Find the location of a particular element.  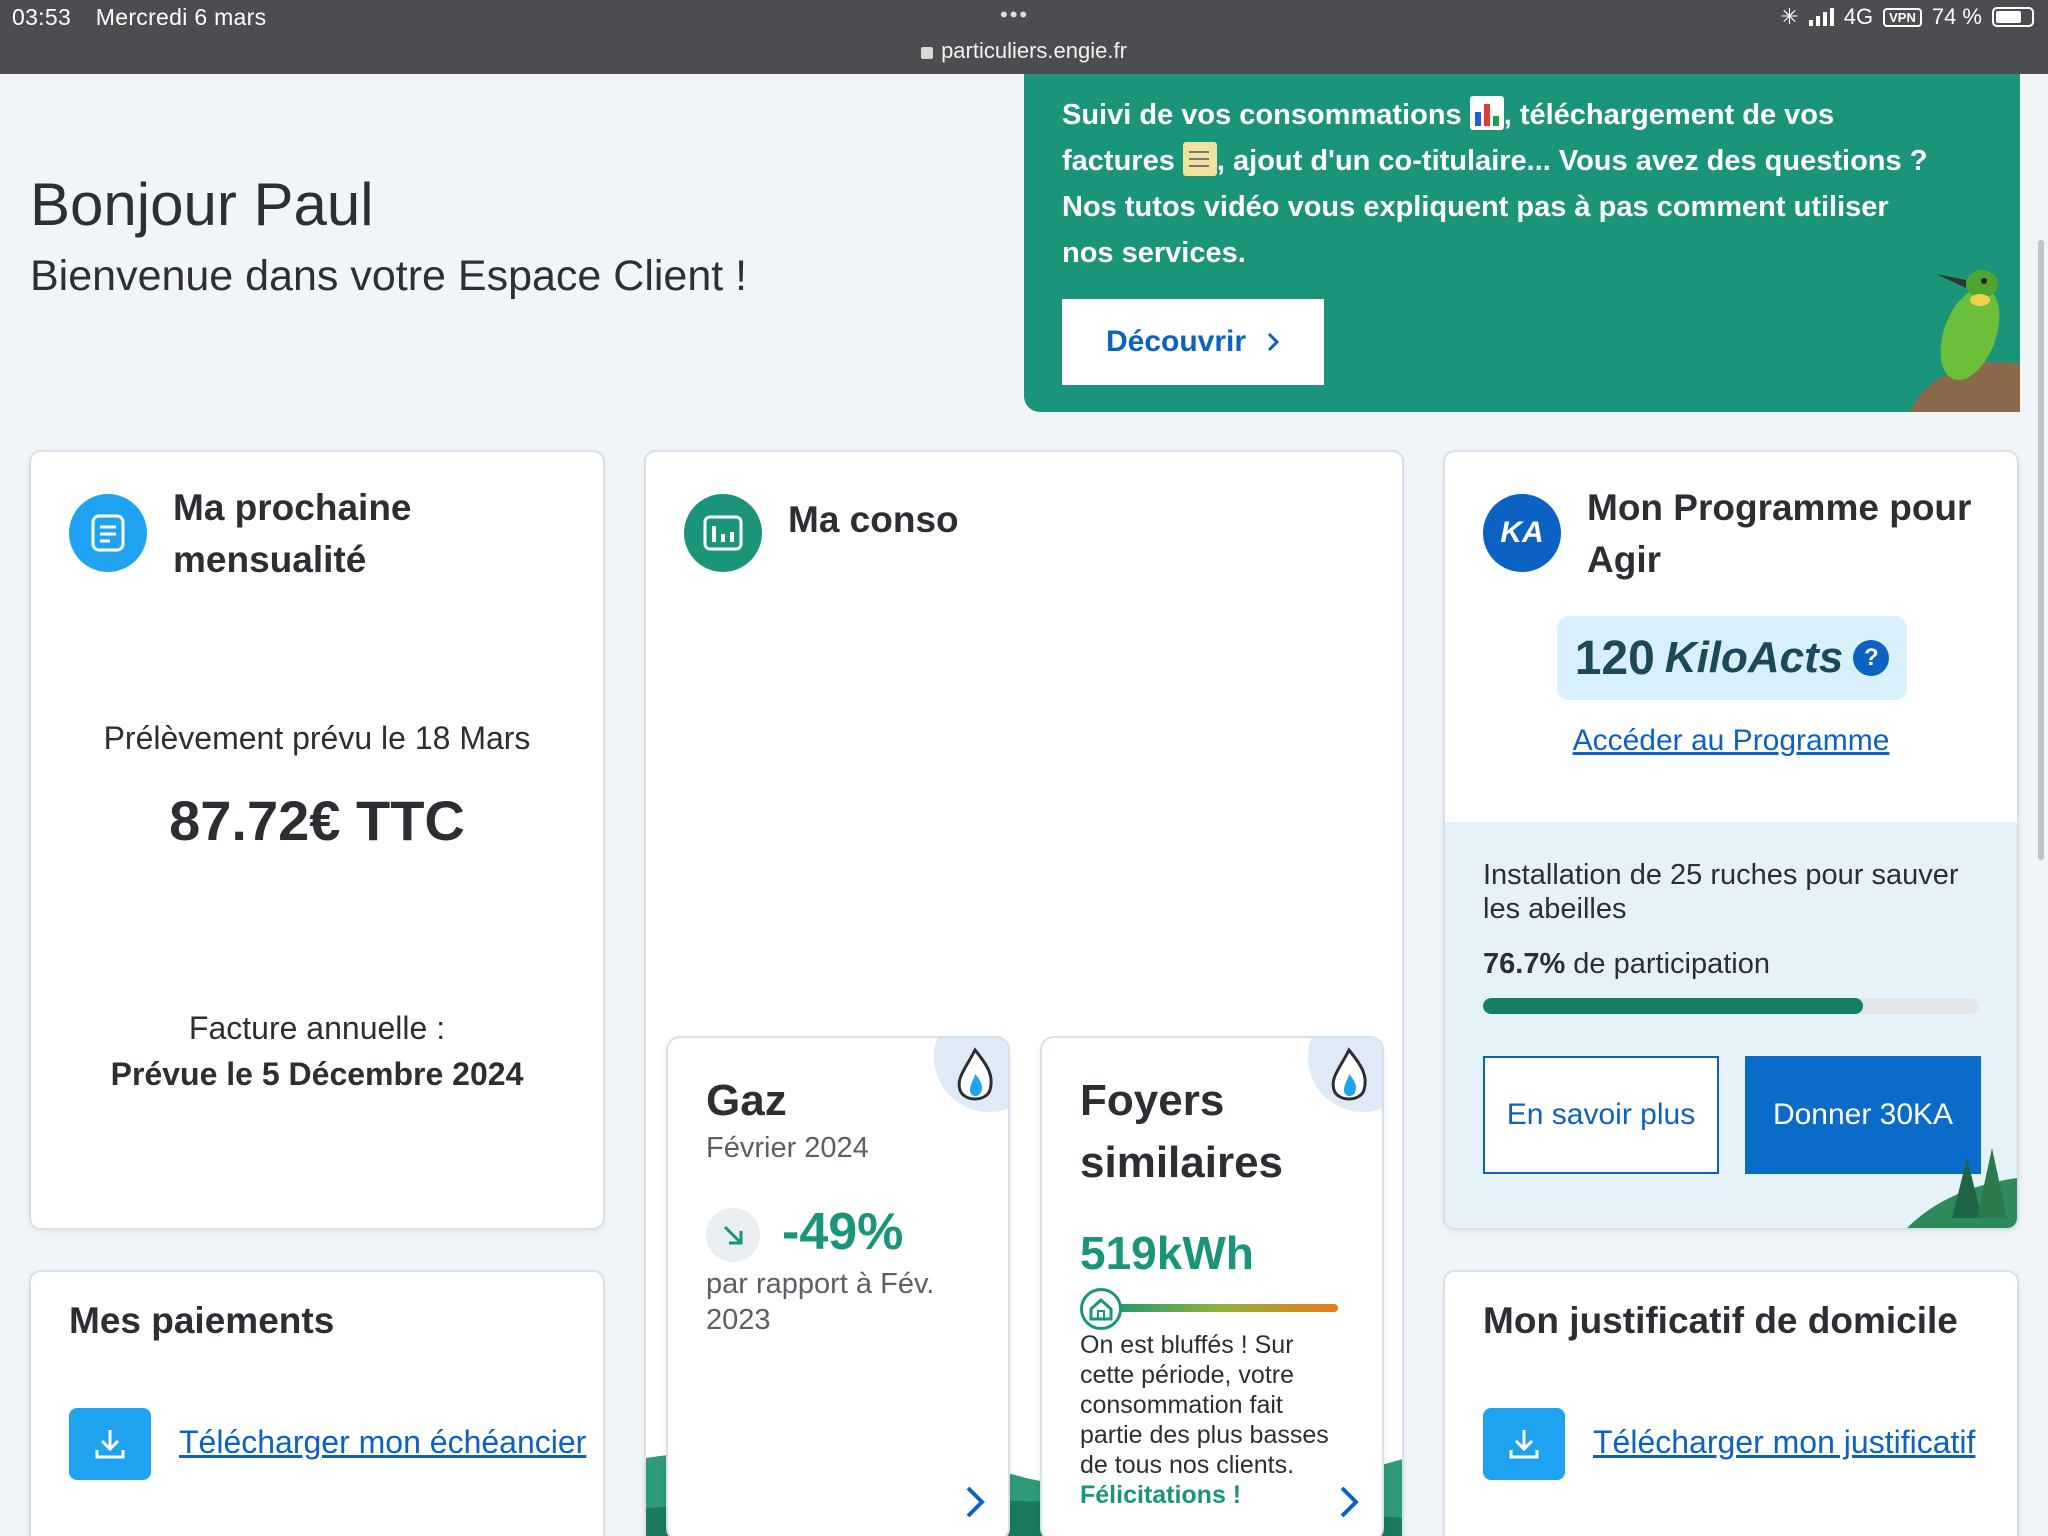

greeting-title: Bonjour Paul is located at coordinates (202, 204).